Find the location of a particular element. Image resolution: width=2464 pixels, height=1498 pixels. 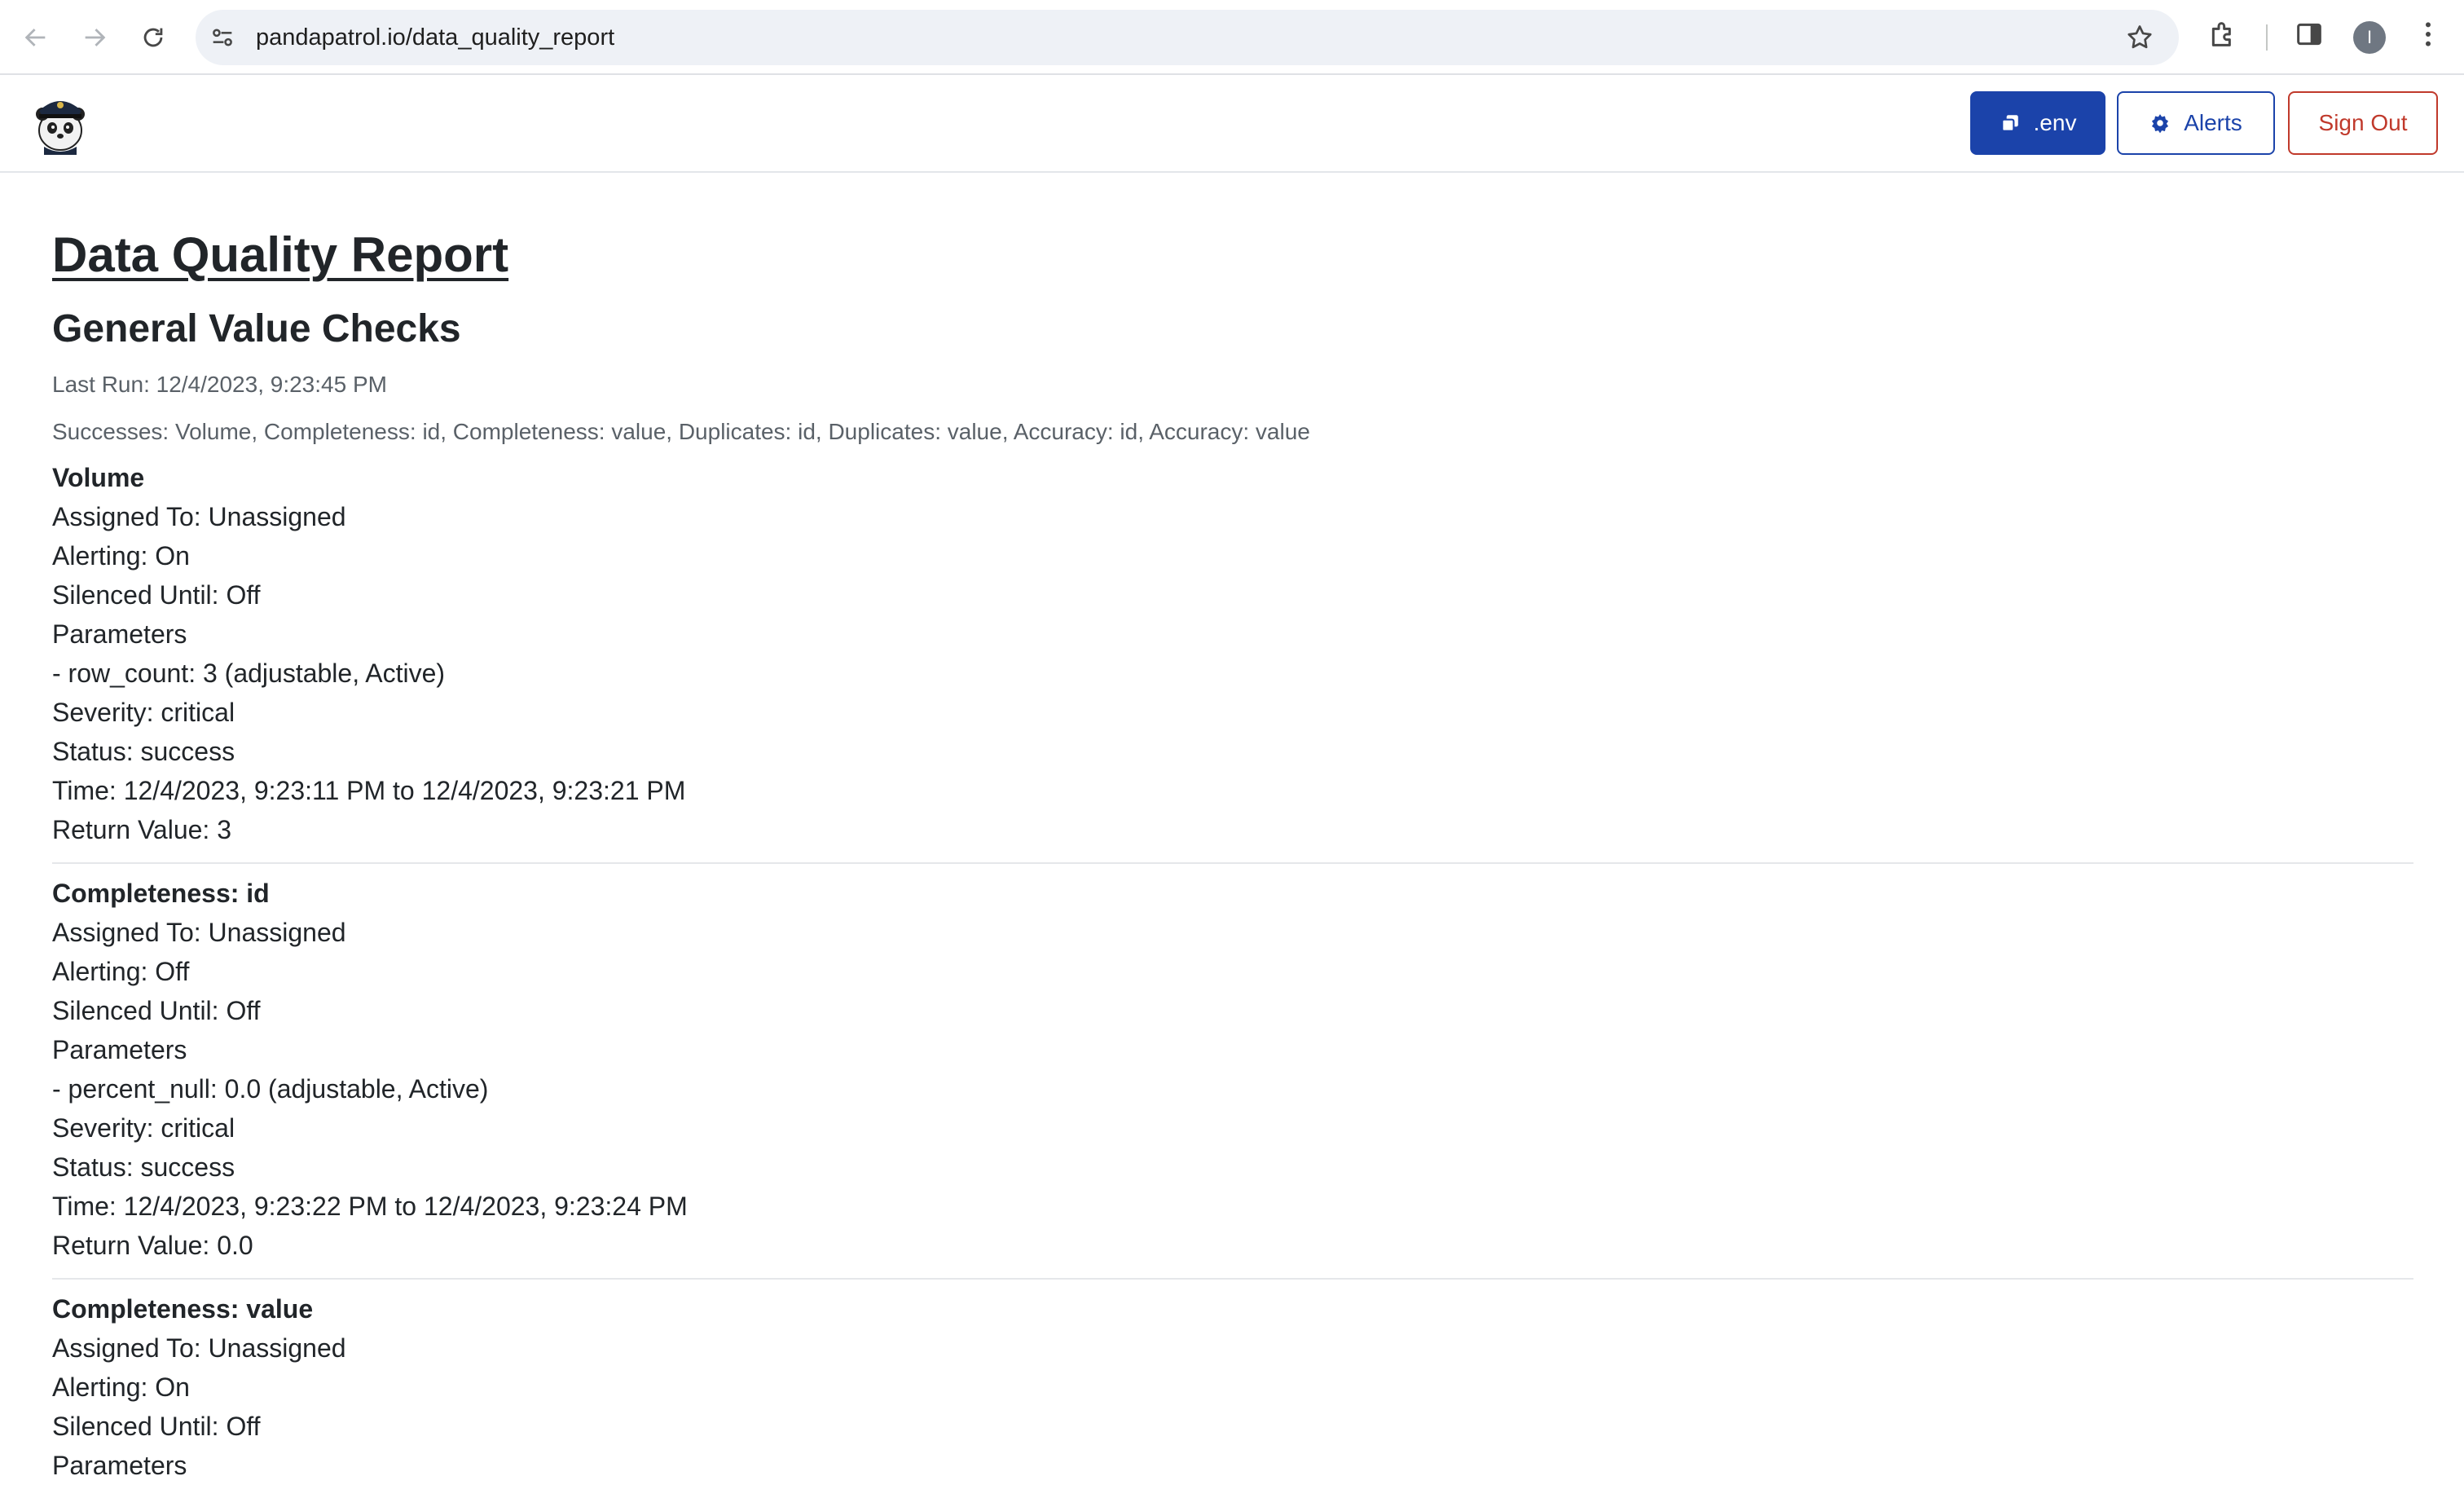

sign-out-button: Sign Out is located at coordinates (2363, 123).